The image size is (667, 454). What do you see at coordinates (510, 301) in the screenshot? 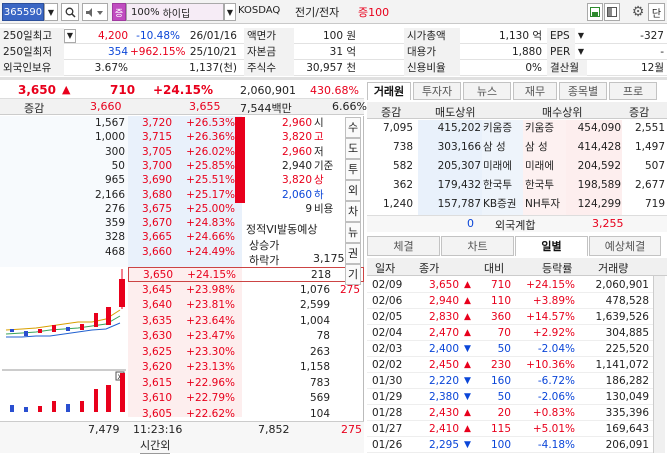
I see `daily-row: 02/06 2,940 ▲ 110 +3.89% 478,528` at bounding box center [510, 301].